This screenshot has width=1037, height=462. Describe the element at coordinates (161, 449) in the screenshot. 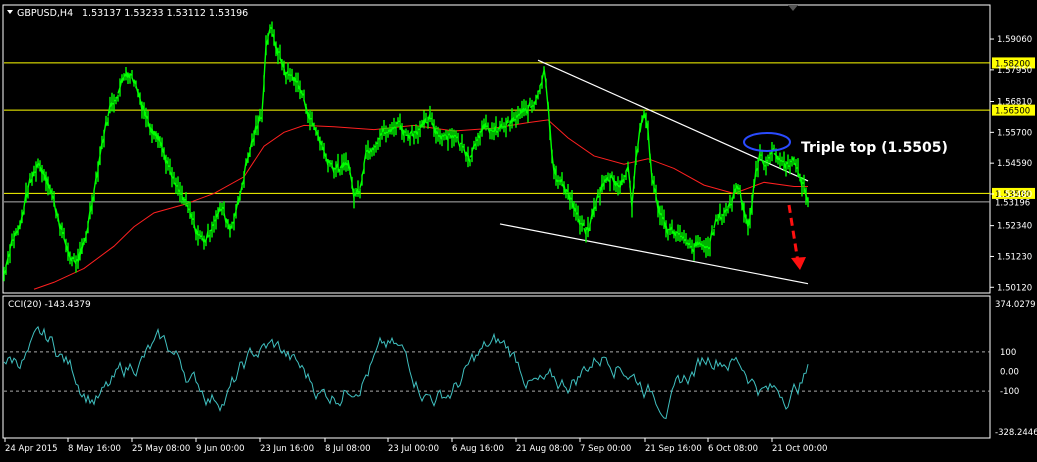

I see `time-tick-label-2: 25 May 08:00` at that location.